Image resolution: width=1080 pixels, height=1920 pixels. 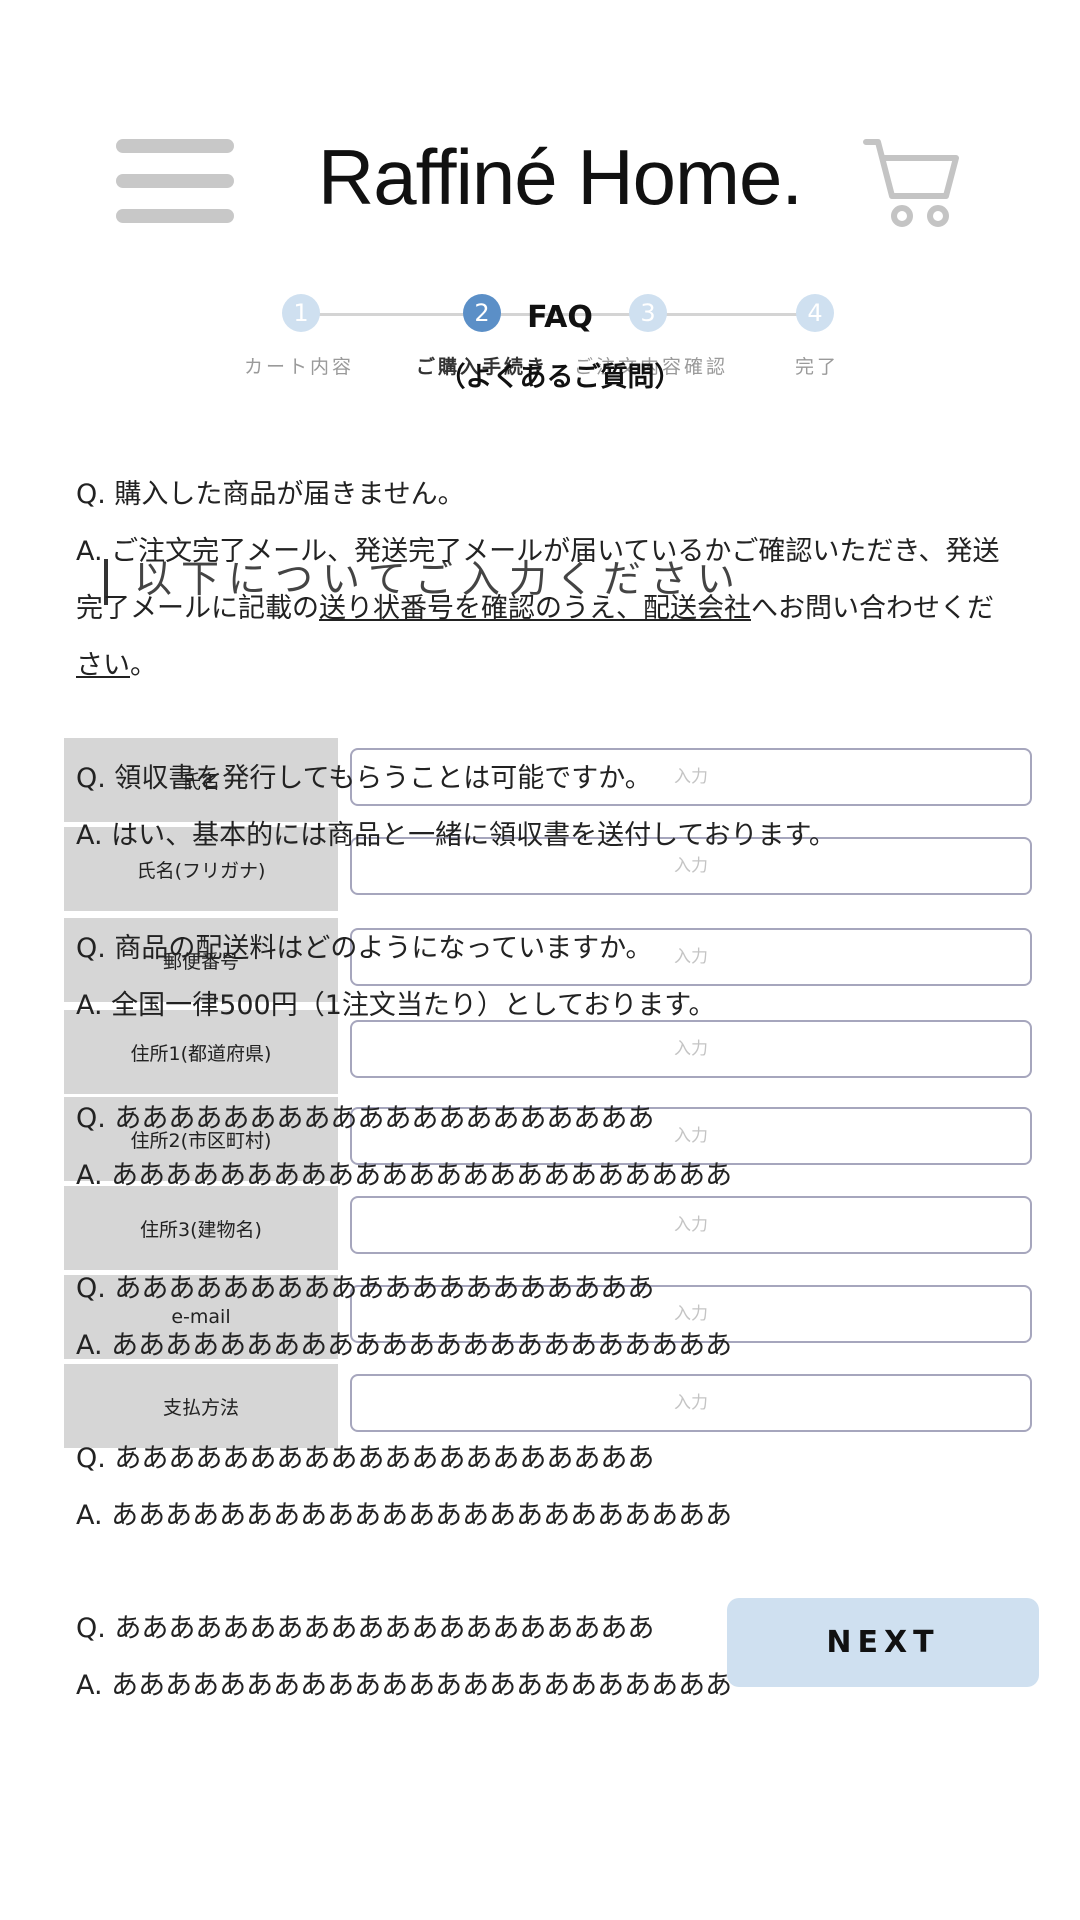 I want to click on payment-method-input, so click(x=691, y=1403).